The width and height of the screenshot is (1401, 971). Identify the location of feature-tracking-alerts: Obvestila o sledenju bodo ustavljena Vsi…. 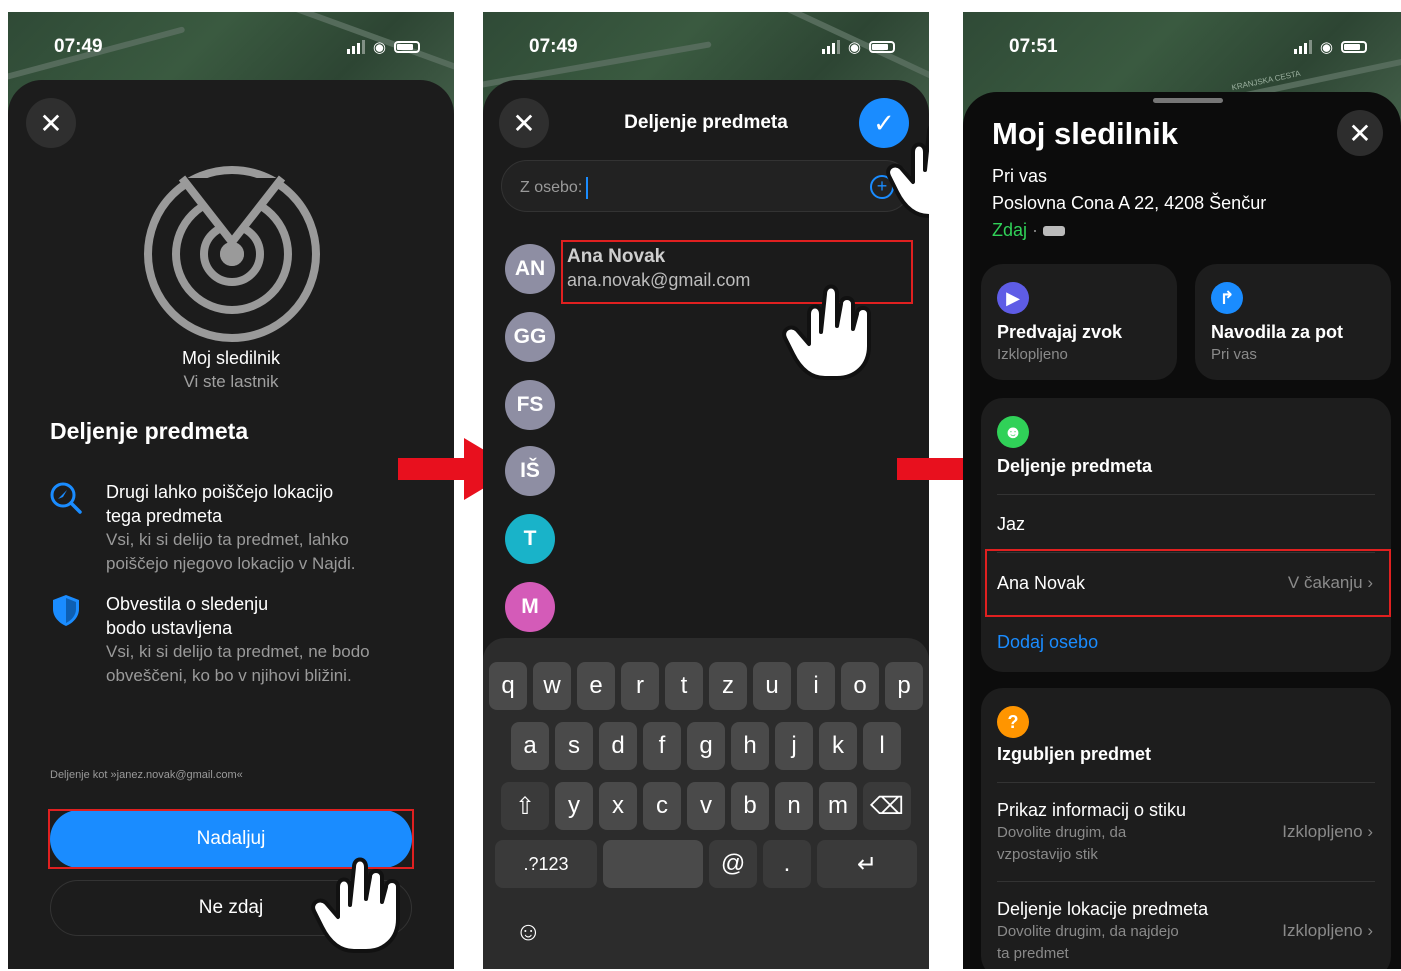
(228, 640).